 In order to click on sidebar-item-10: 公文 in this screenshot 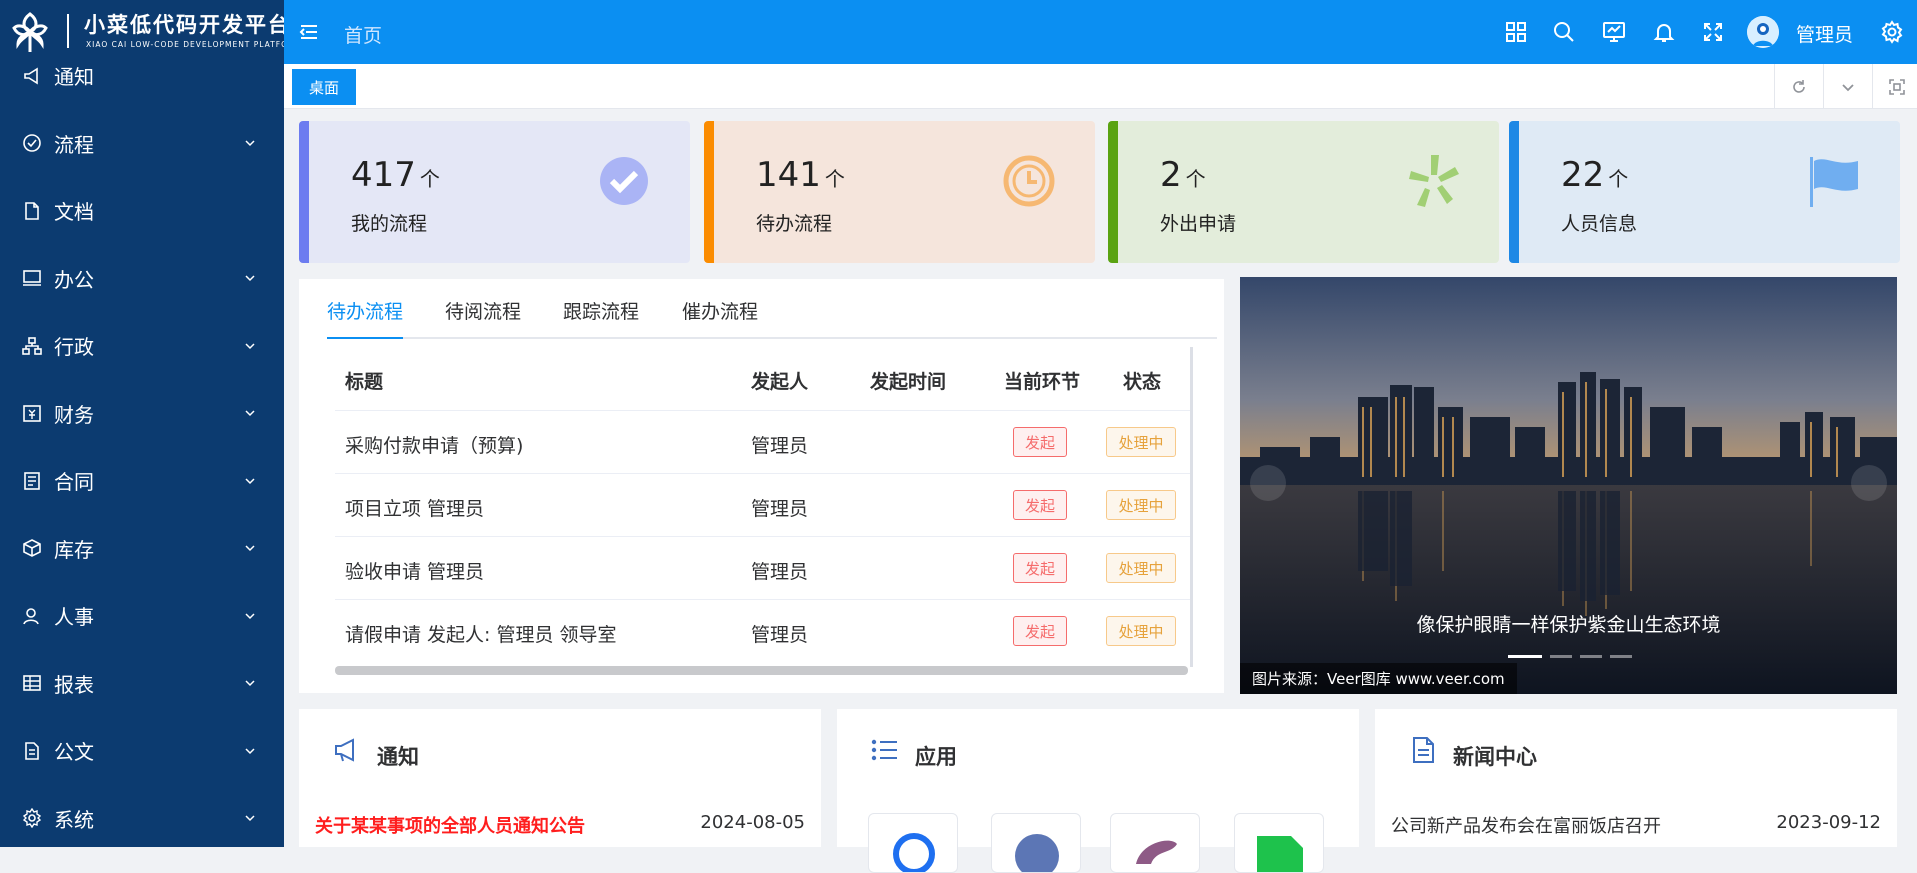, I will do `click(142, 751)`.